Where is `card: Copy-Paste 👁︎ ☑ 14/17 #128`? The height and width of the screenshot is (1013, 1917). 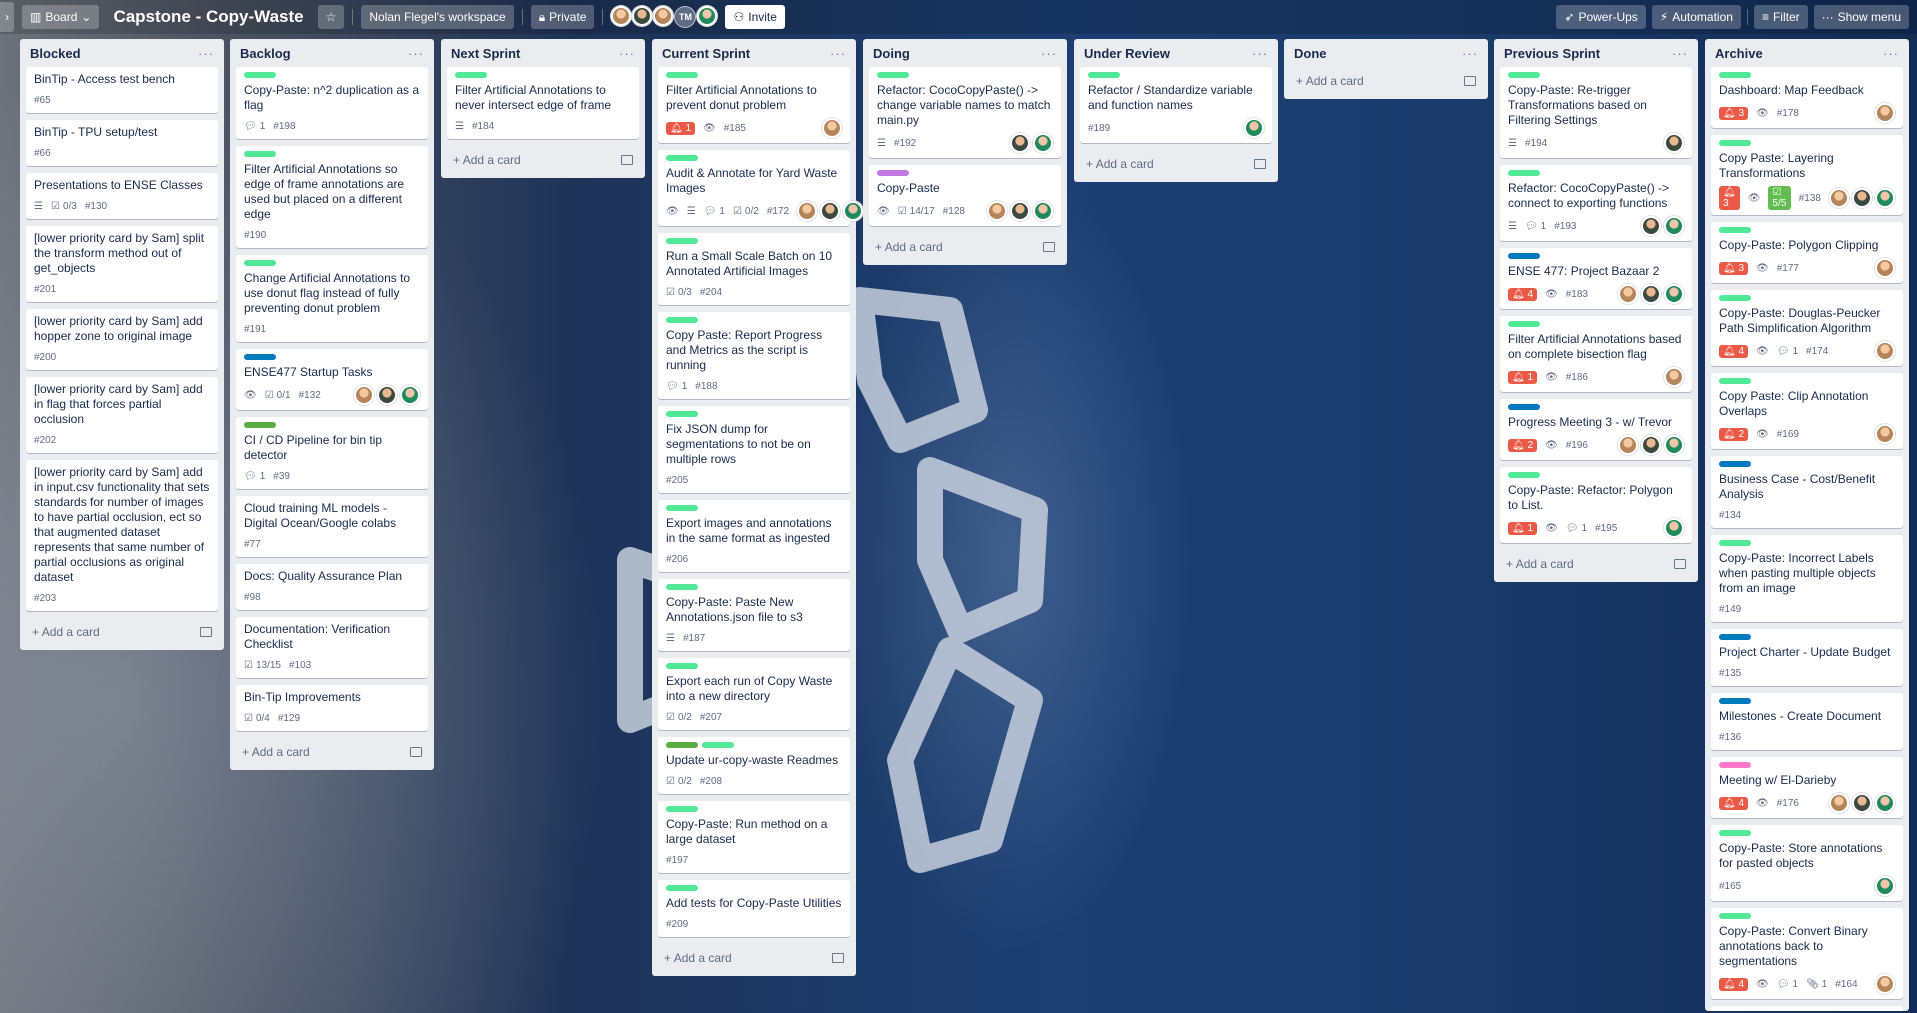
card: Copy-Paste 👁︎ ☑ 14/17 #128 is located at coordinates (965, 195).